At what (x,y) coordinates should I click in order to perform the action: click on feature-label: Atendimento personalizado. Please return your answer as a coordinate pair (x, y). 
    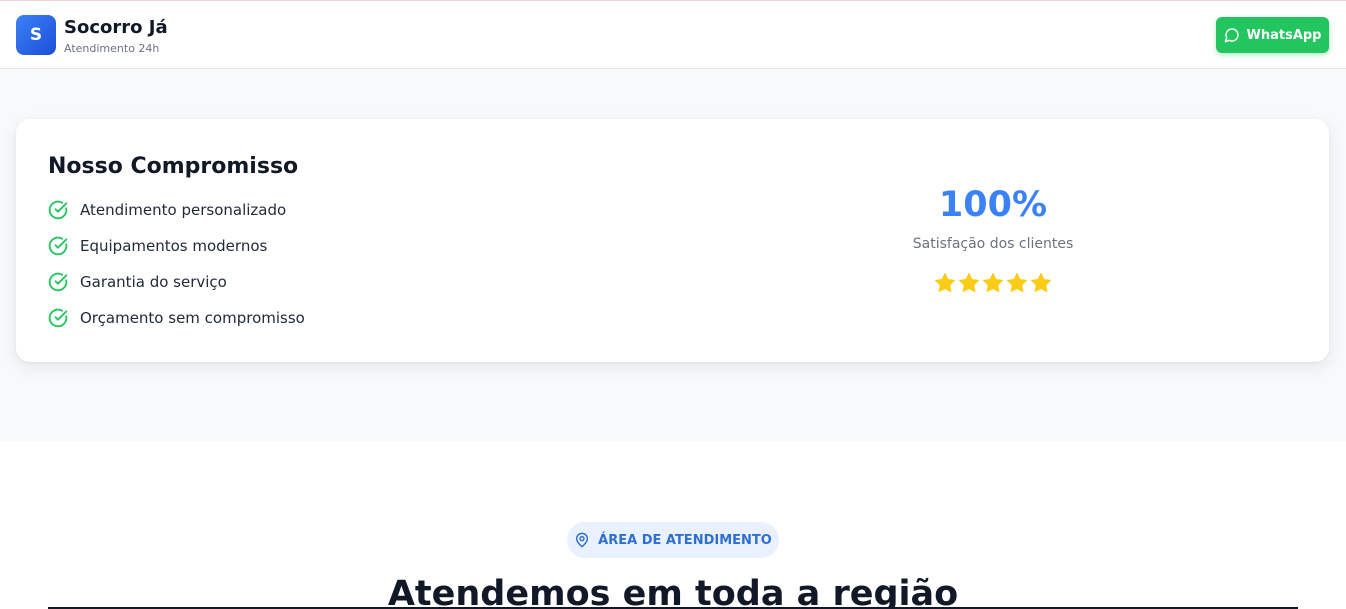
    Looking at the image, I should click on (183, 210).